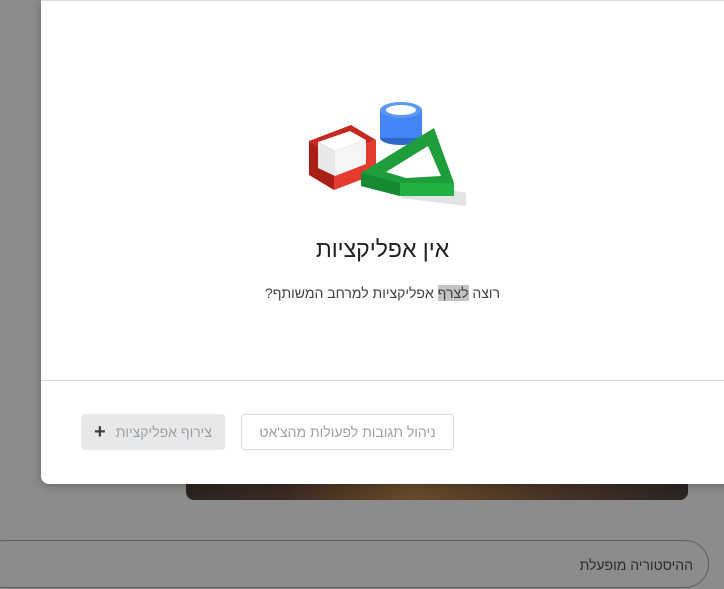 The height and width of the screenshot is (589, 724). Describe the element at coordinates (351, 293) in the screenshot. I see `subtitle-text-end: אפליקציות למרחב המשותף?` at that location.